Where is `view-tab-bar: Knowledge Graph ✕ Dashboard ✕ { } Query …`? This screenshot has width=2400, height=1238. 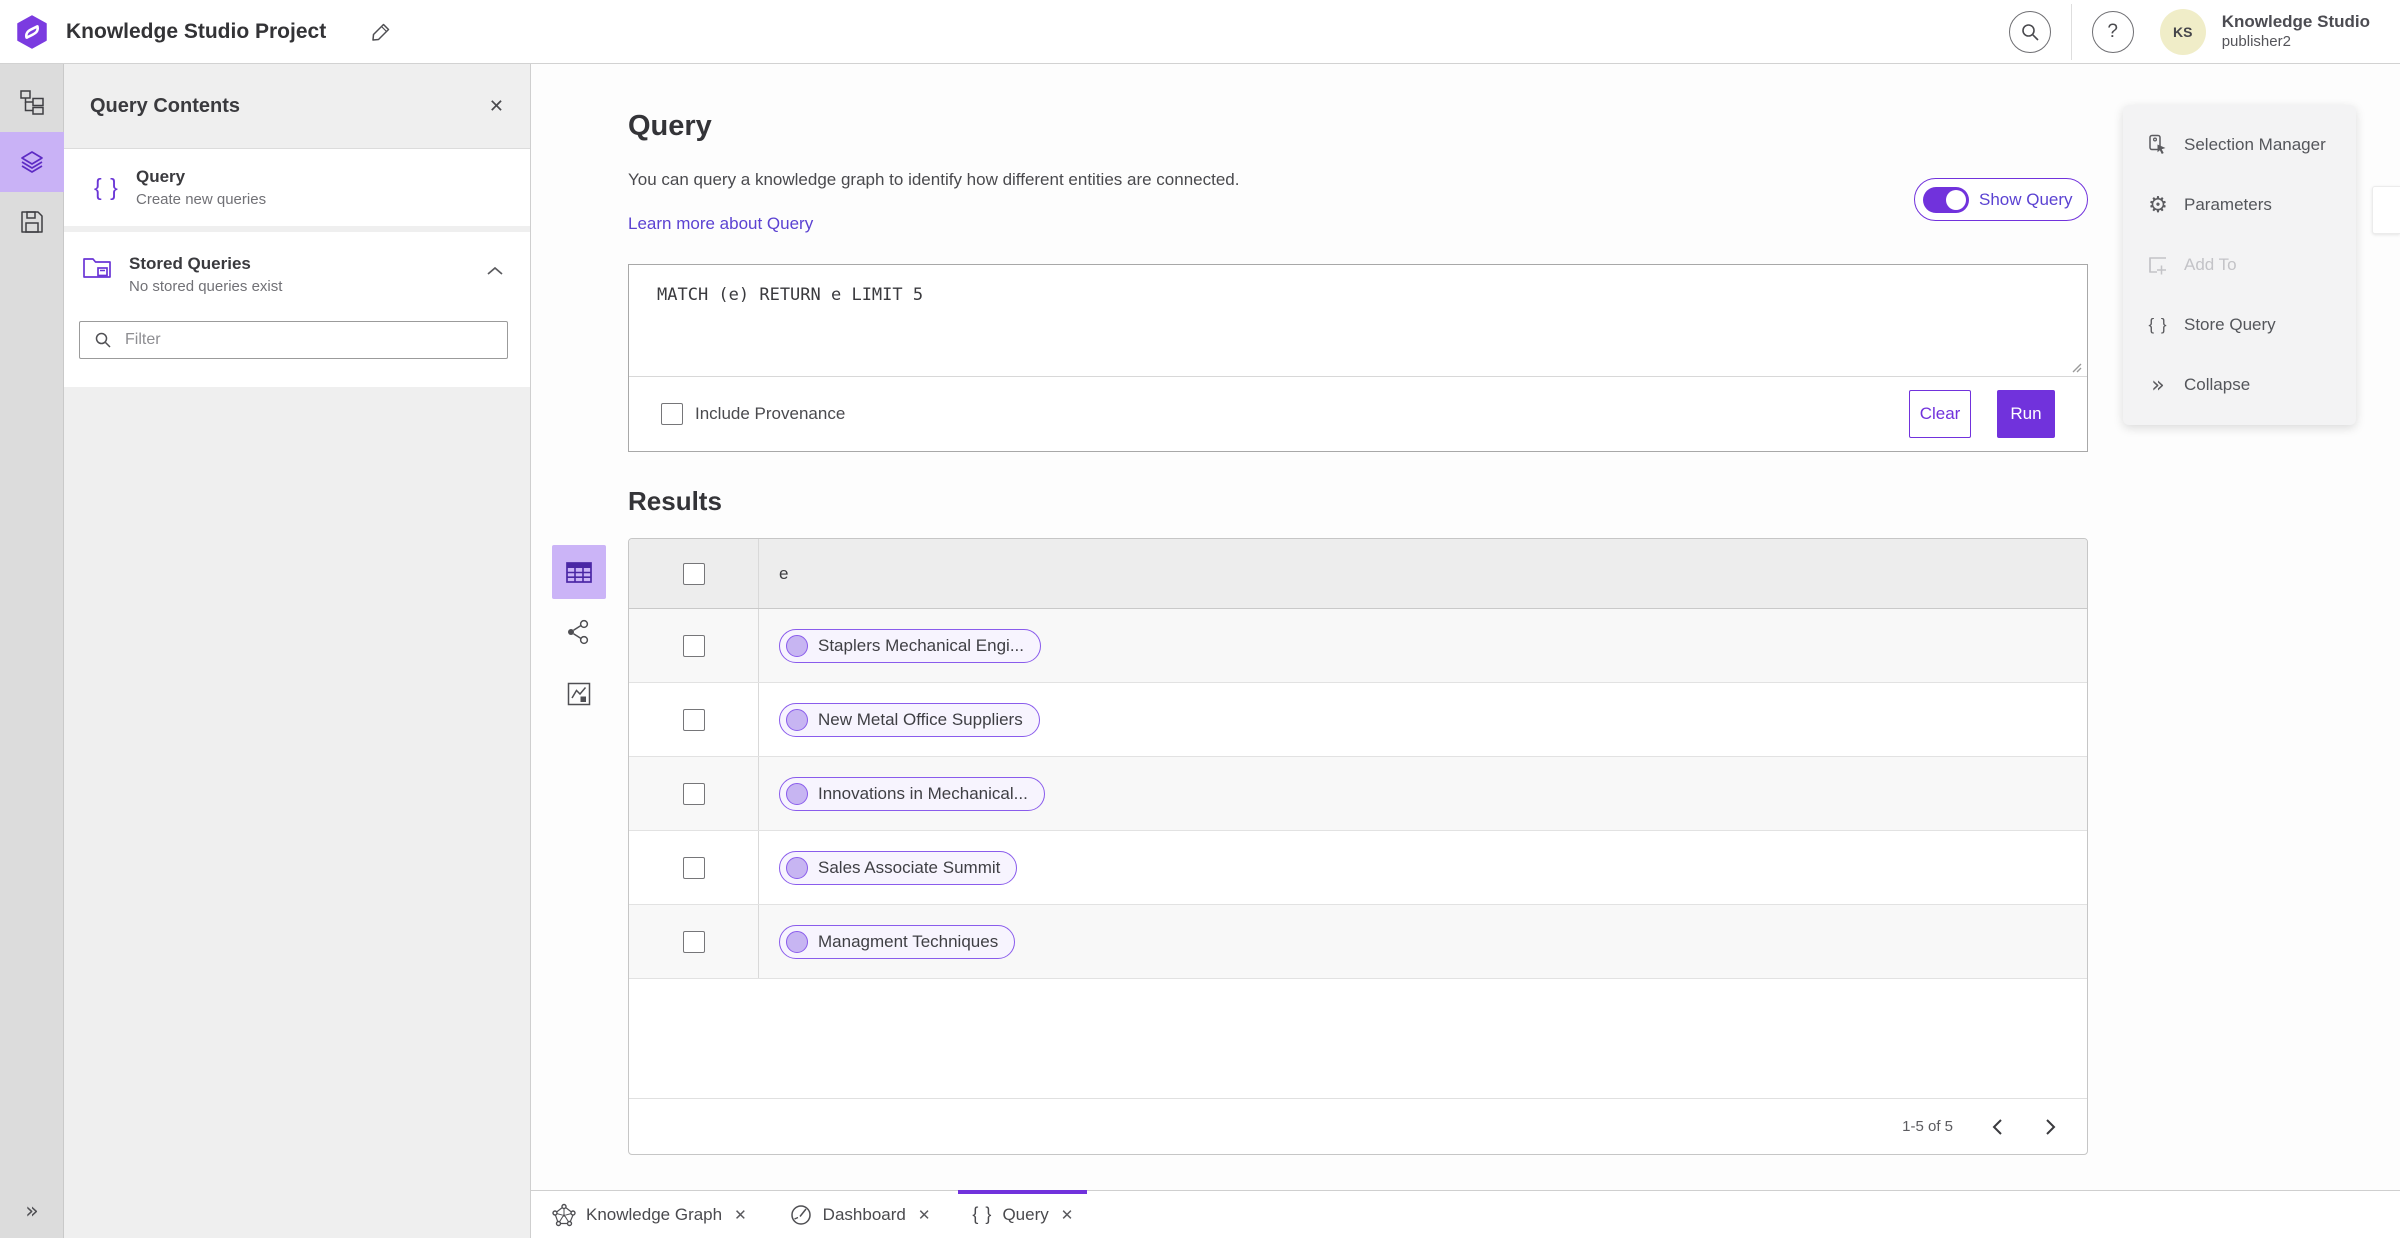 view-tab-bar: Knowledge Graph ✕ Dashboard ✕ { } Query … is located at coordinates (1465, 1214).